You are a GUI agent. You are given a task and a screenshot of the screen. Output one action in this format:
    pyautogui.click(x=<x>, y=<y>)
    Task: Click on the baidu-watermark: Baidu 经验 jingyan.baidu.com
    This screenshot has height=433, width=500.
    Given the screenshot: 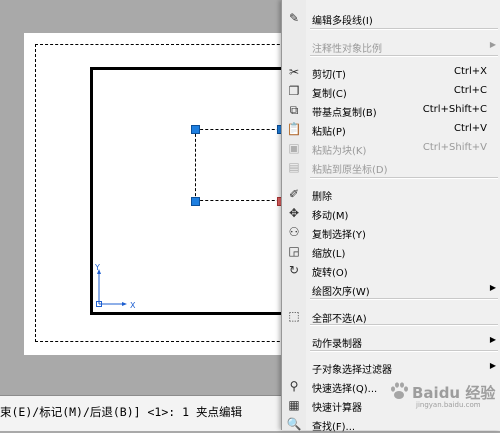 What is the action you would take?
    pyautogui.click(x=442, y=394)
    